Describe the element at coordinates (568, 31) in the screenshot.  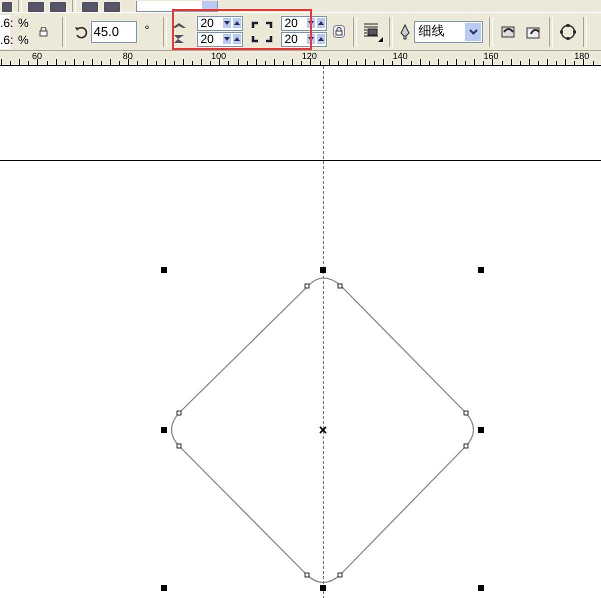
I see `node-circle-icon` at that location.